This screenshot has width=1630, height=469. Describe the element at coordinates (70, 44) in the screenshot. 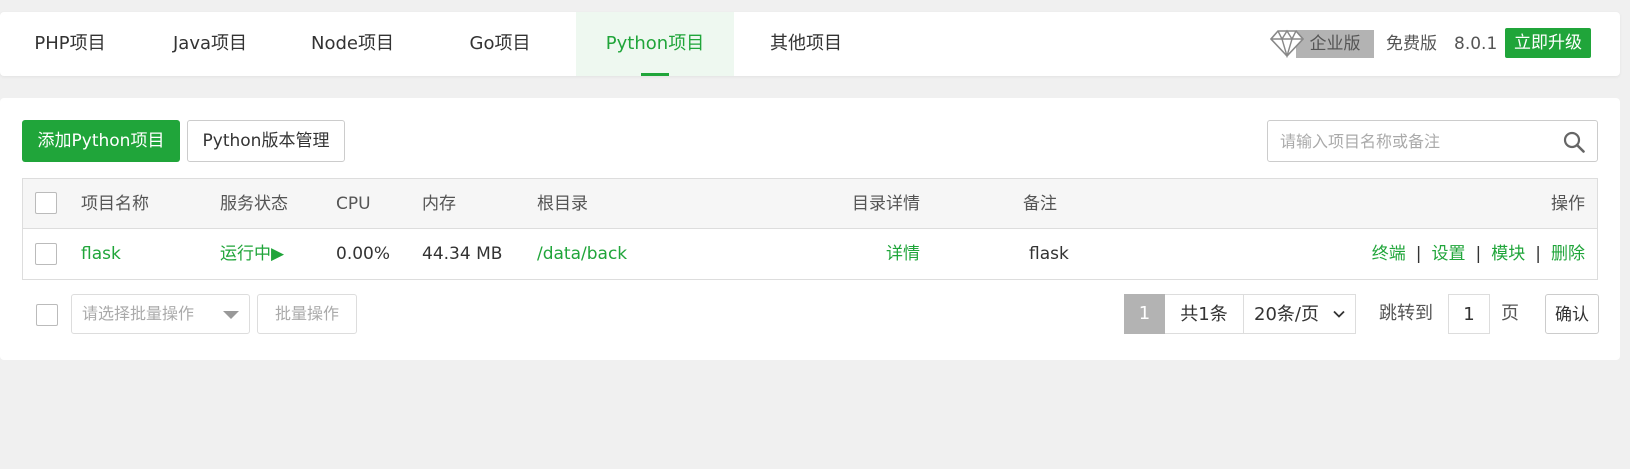

I see `tab-php: PHP项目` at that location.